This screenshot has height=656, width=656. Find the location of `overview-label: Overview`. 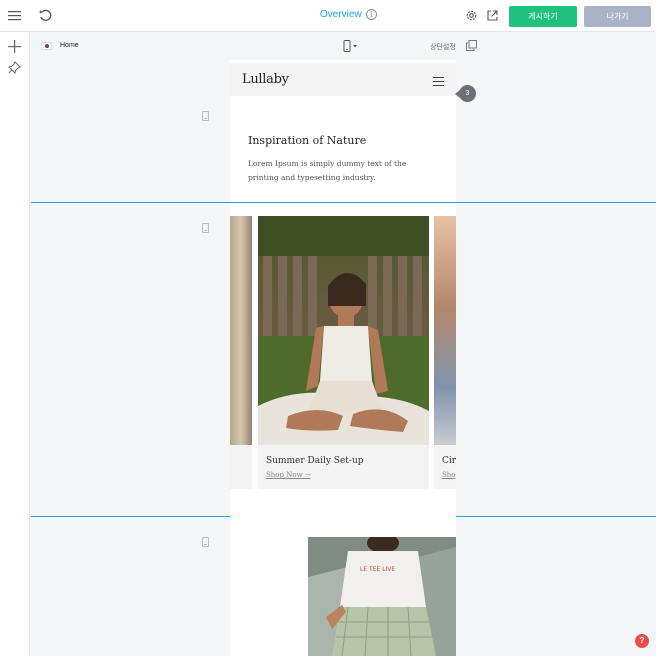

overview-label: Overview is located at coordinates (341, 14).